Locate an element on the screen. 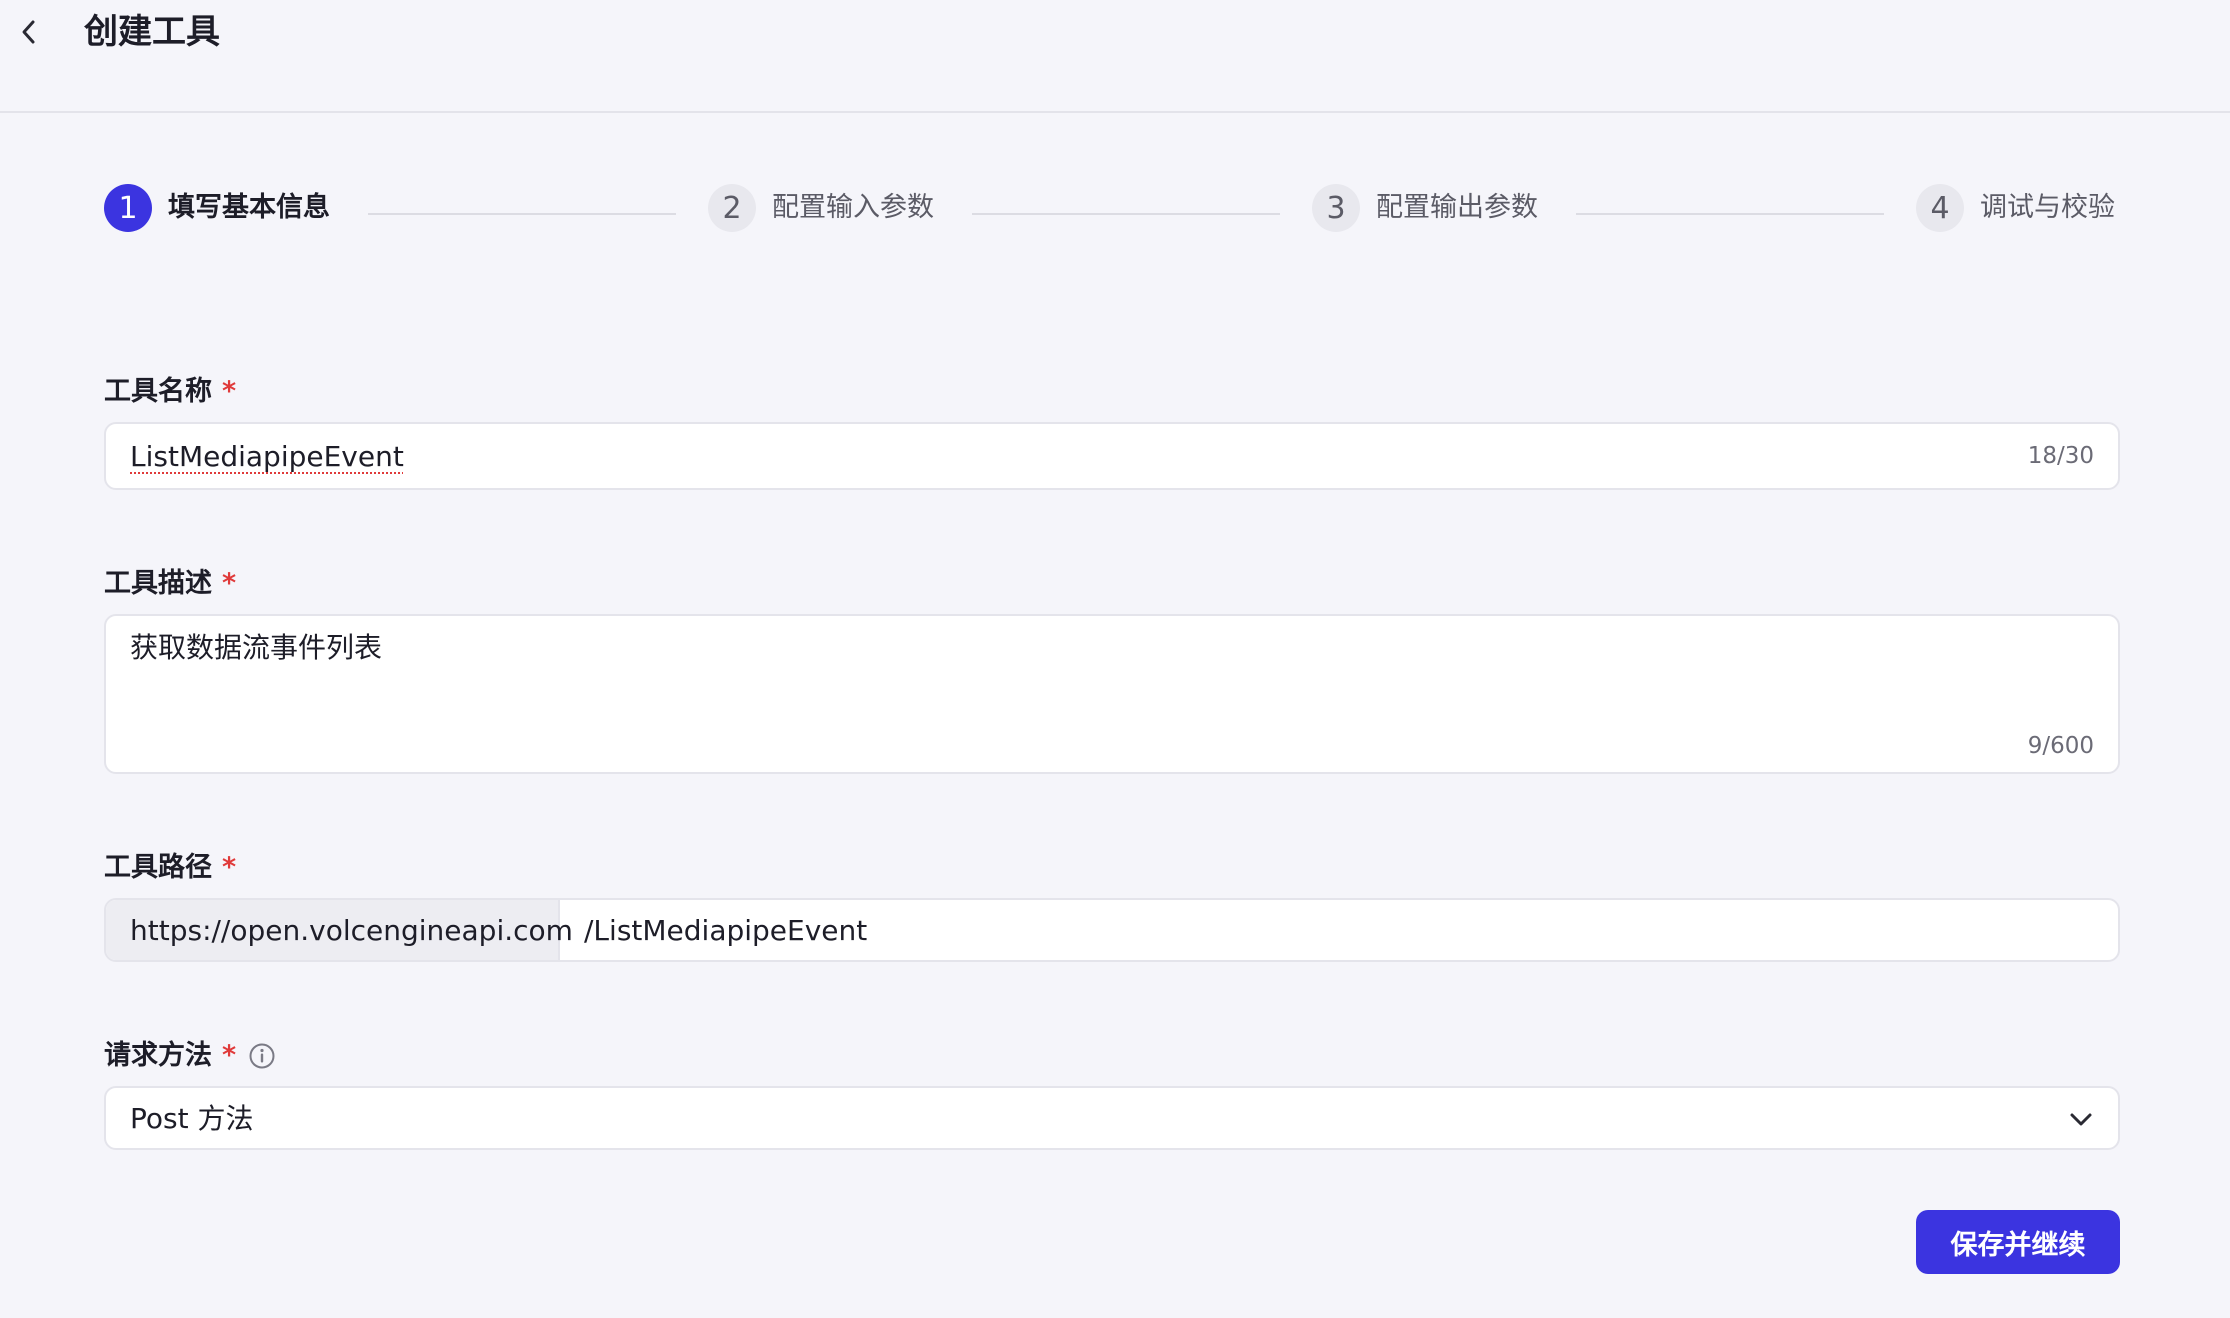 The height and width of the screenshot is (1318, 2230). step-3-label: 配置输出参数 is located at coordinates (1457, 207).